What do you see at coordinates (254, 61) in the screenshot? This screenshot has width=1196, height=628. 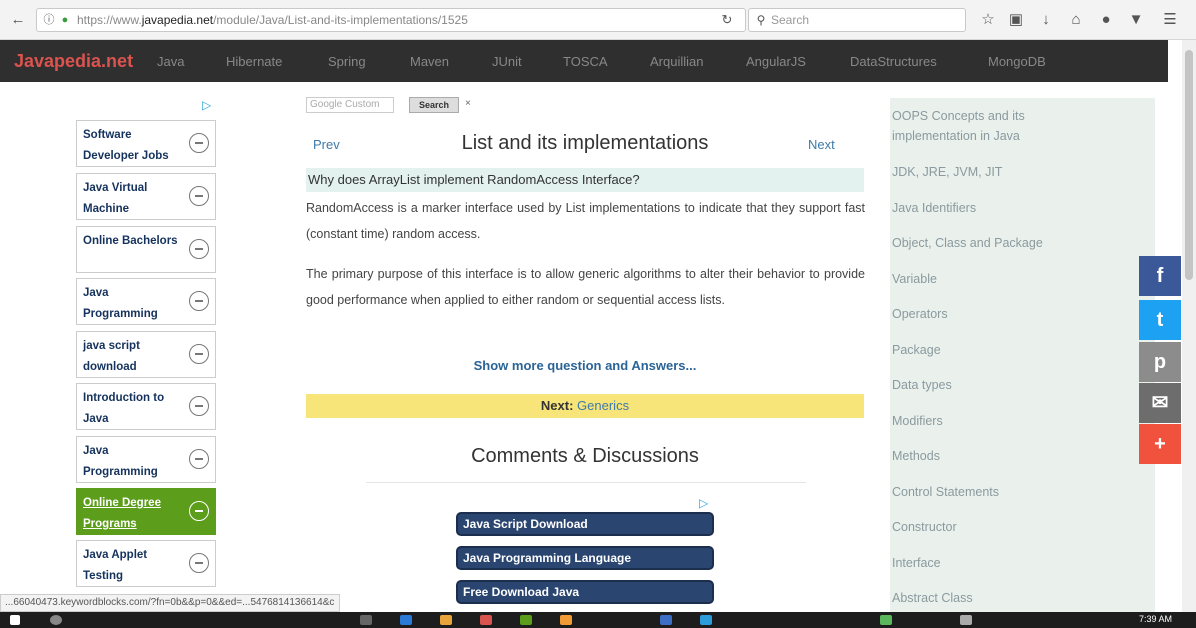 I see `nav-item-hibernate: Hibernate` at bounding box center [254, 61].